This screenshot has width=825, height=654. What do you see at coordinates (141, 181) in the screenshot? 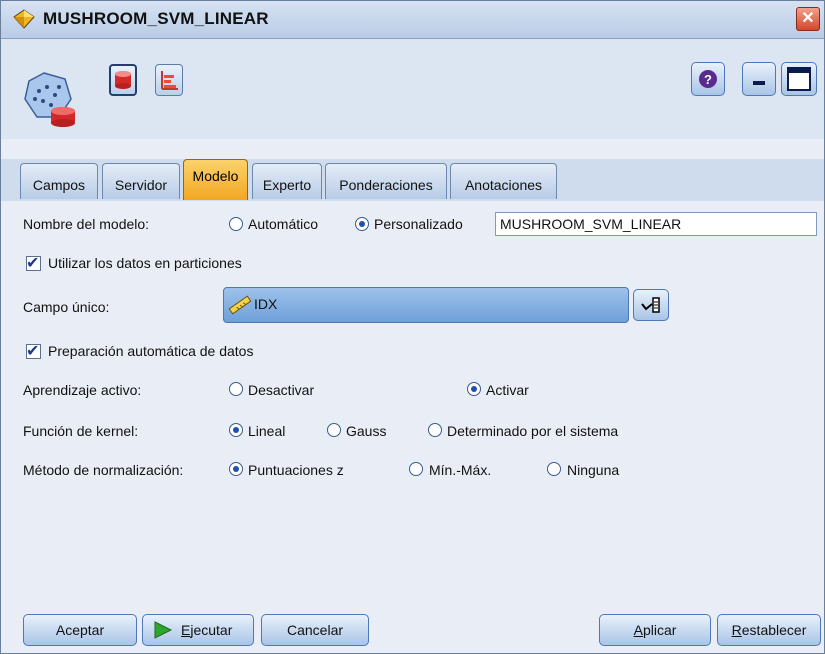
I see `tab-servidor: Servidor` at bounding box center [141, 181].